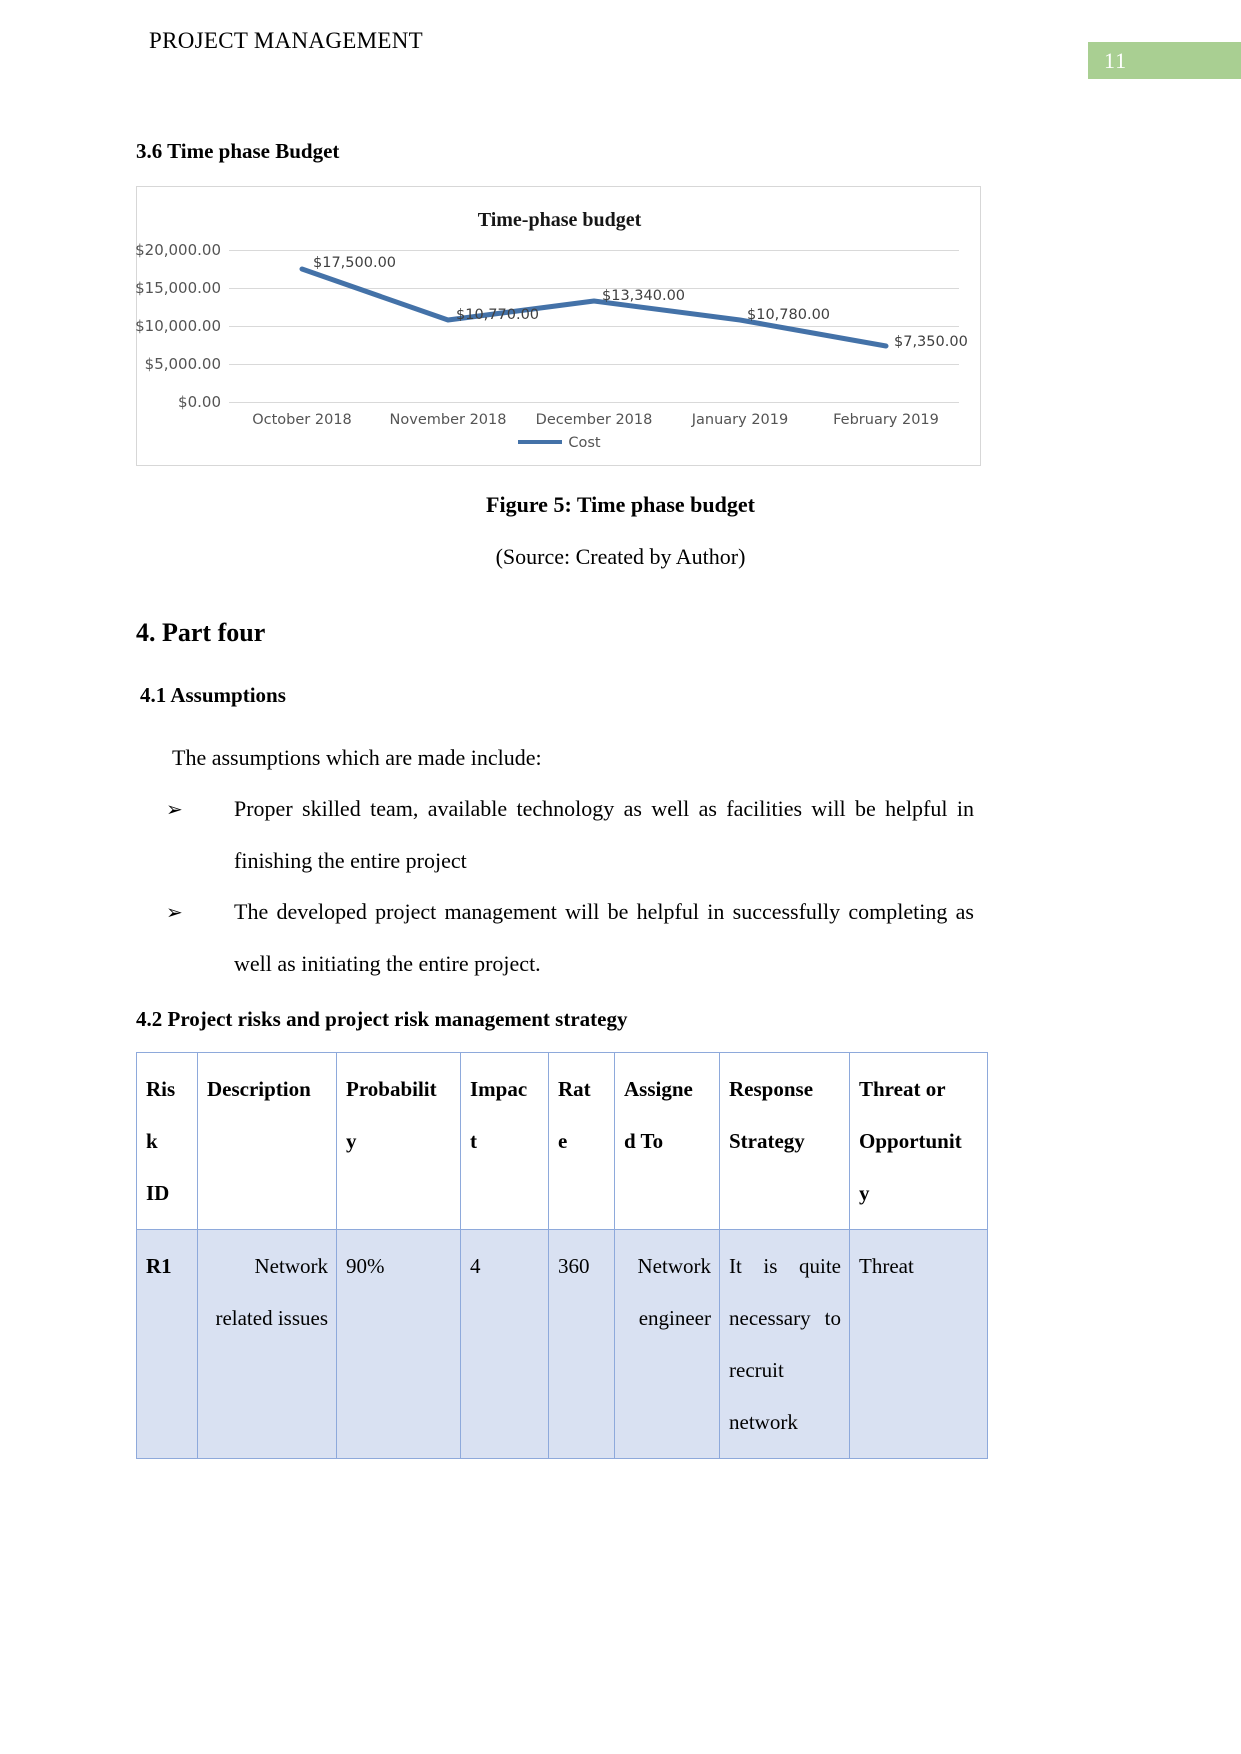  Describe the element at coordinates (620, 58) in the screenshot. I see `page-header: PROJECT MANAGEMENT 11` at that location.